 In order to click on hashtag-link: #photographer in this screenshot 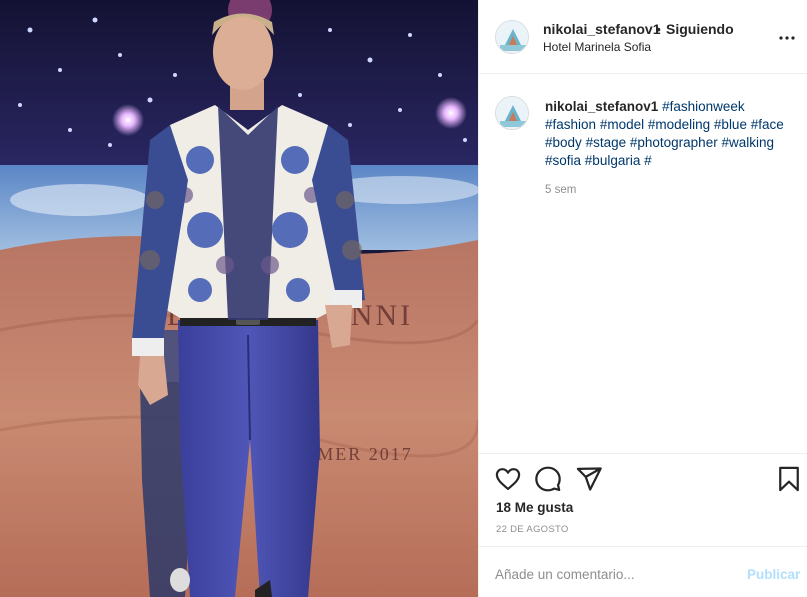, I will do `click(674, 142)`.